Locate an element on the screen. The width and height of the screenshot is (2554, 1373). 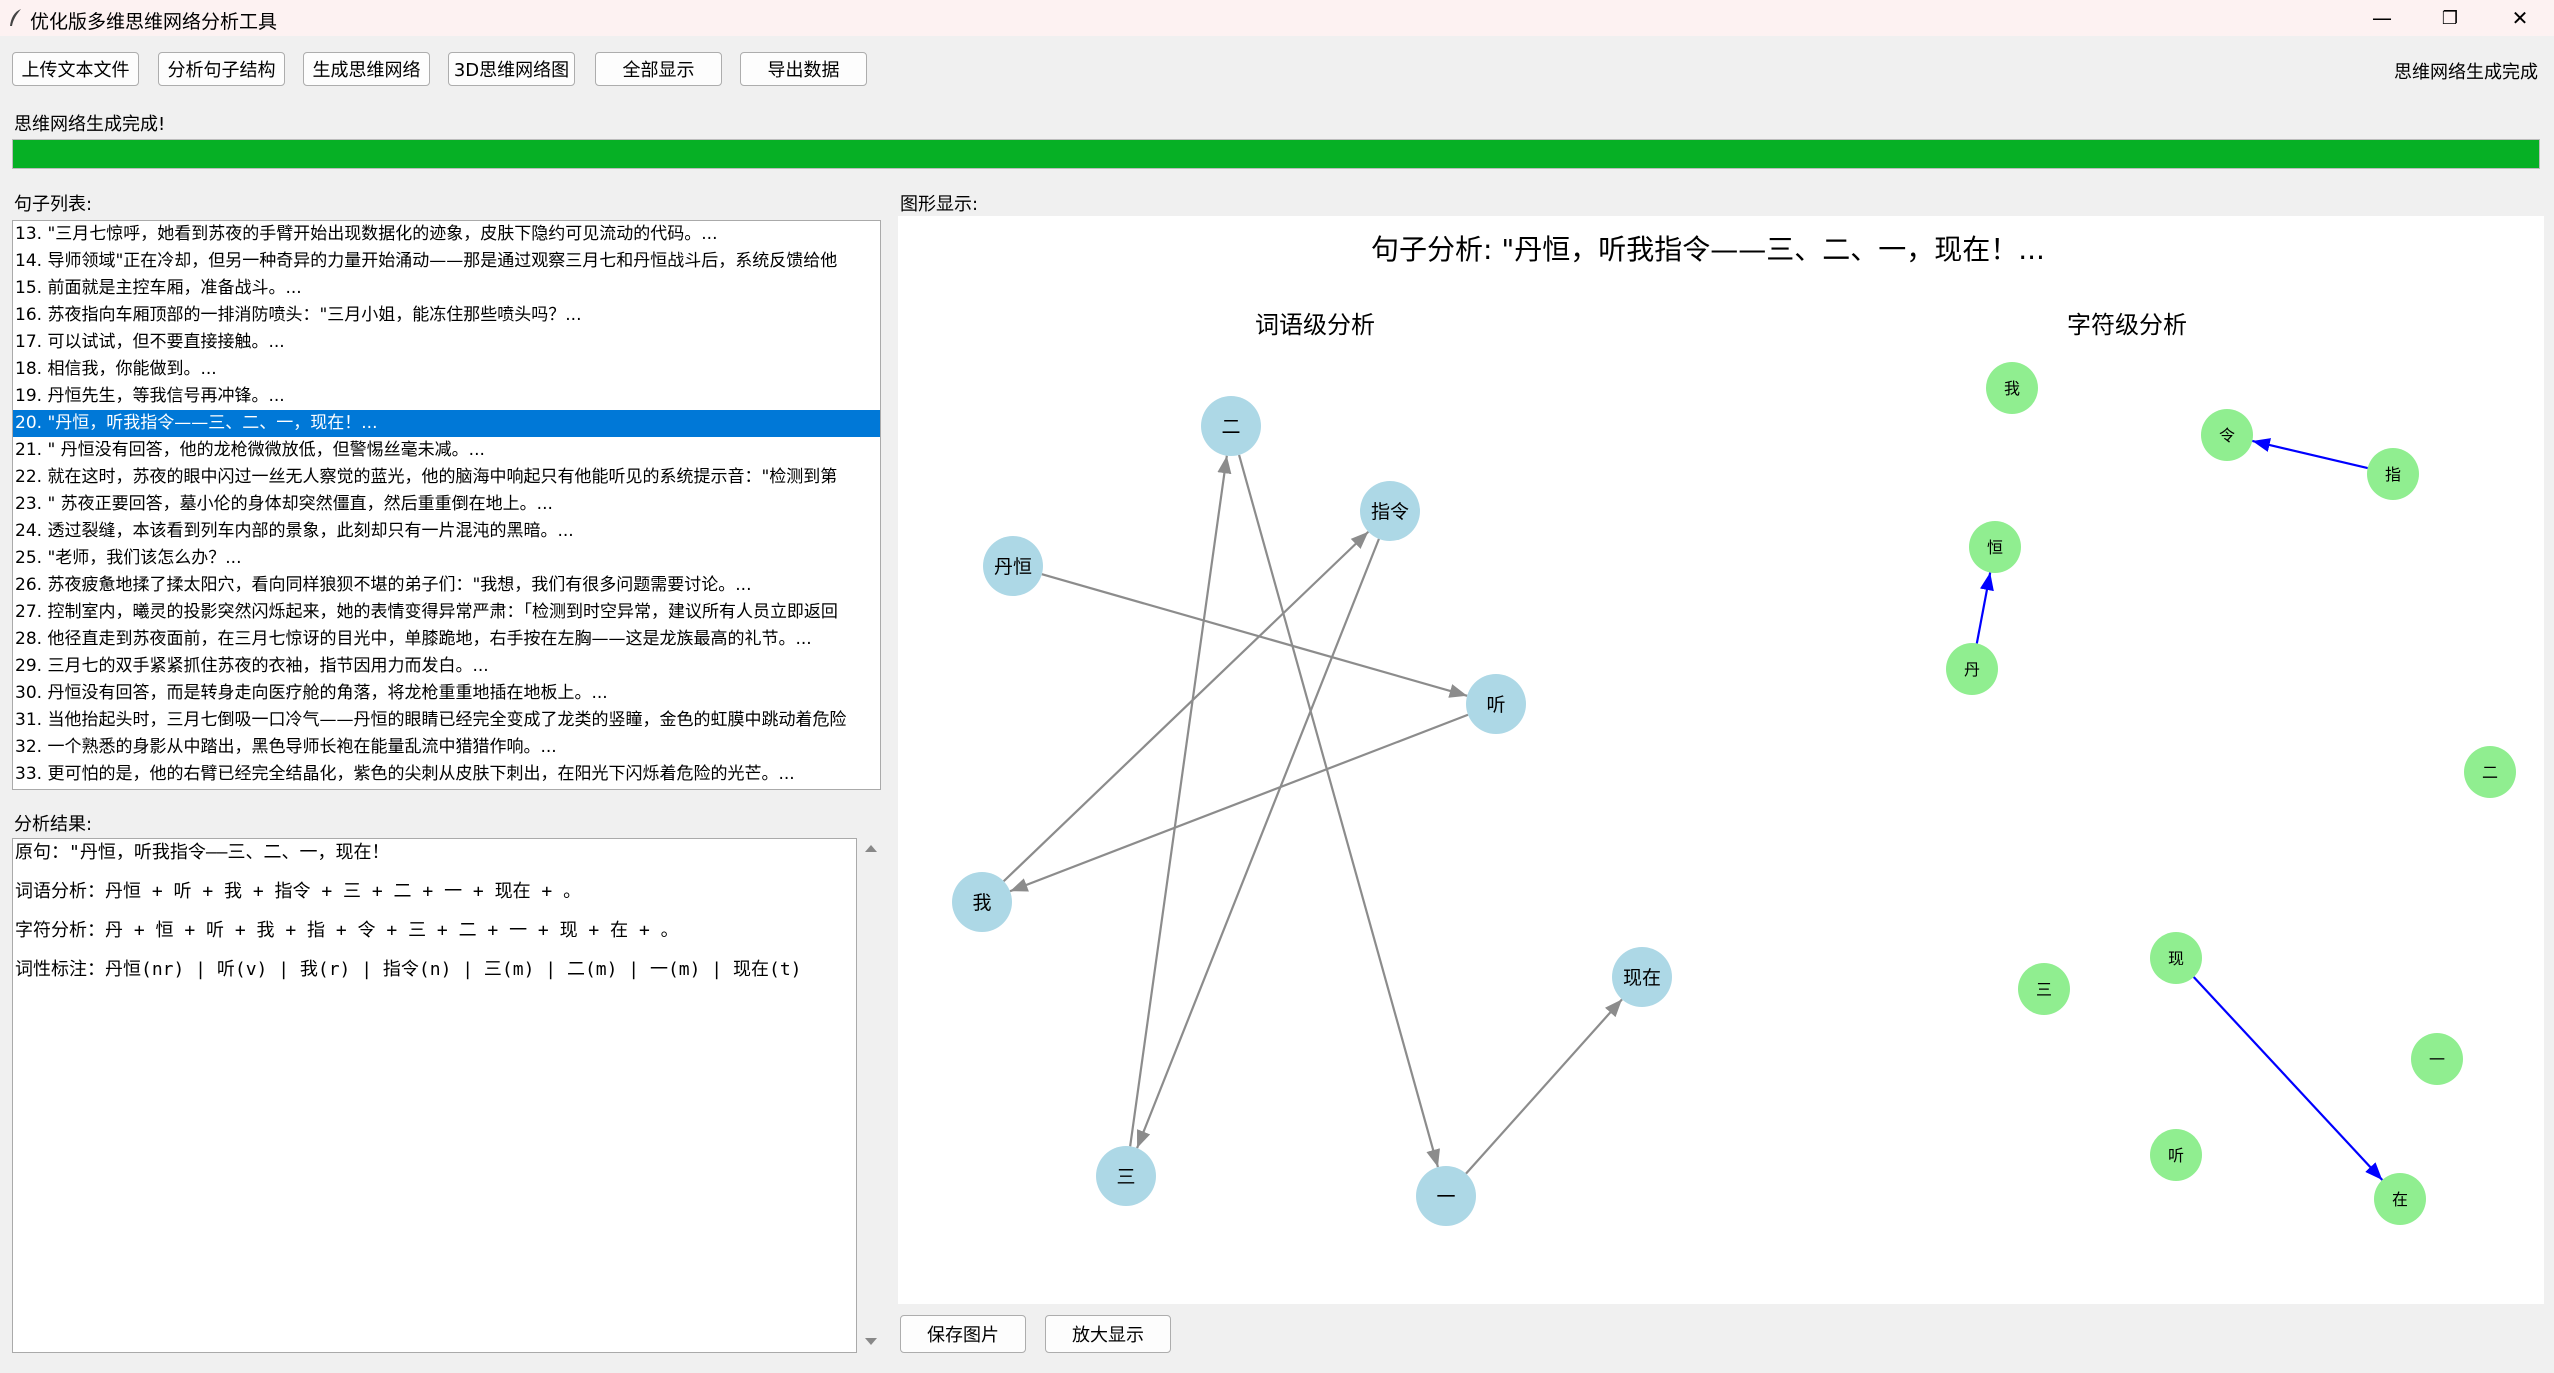
restore-button: ❐ is located at coordinates (2450, 18).